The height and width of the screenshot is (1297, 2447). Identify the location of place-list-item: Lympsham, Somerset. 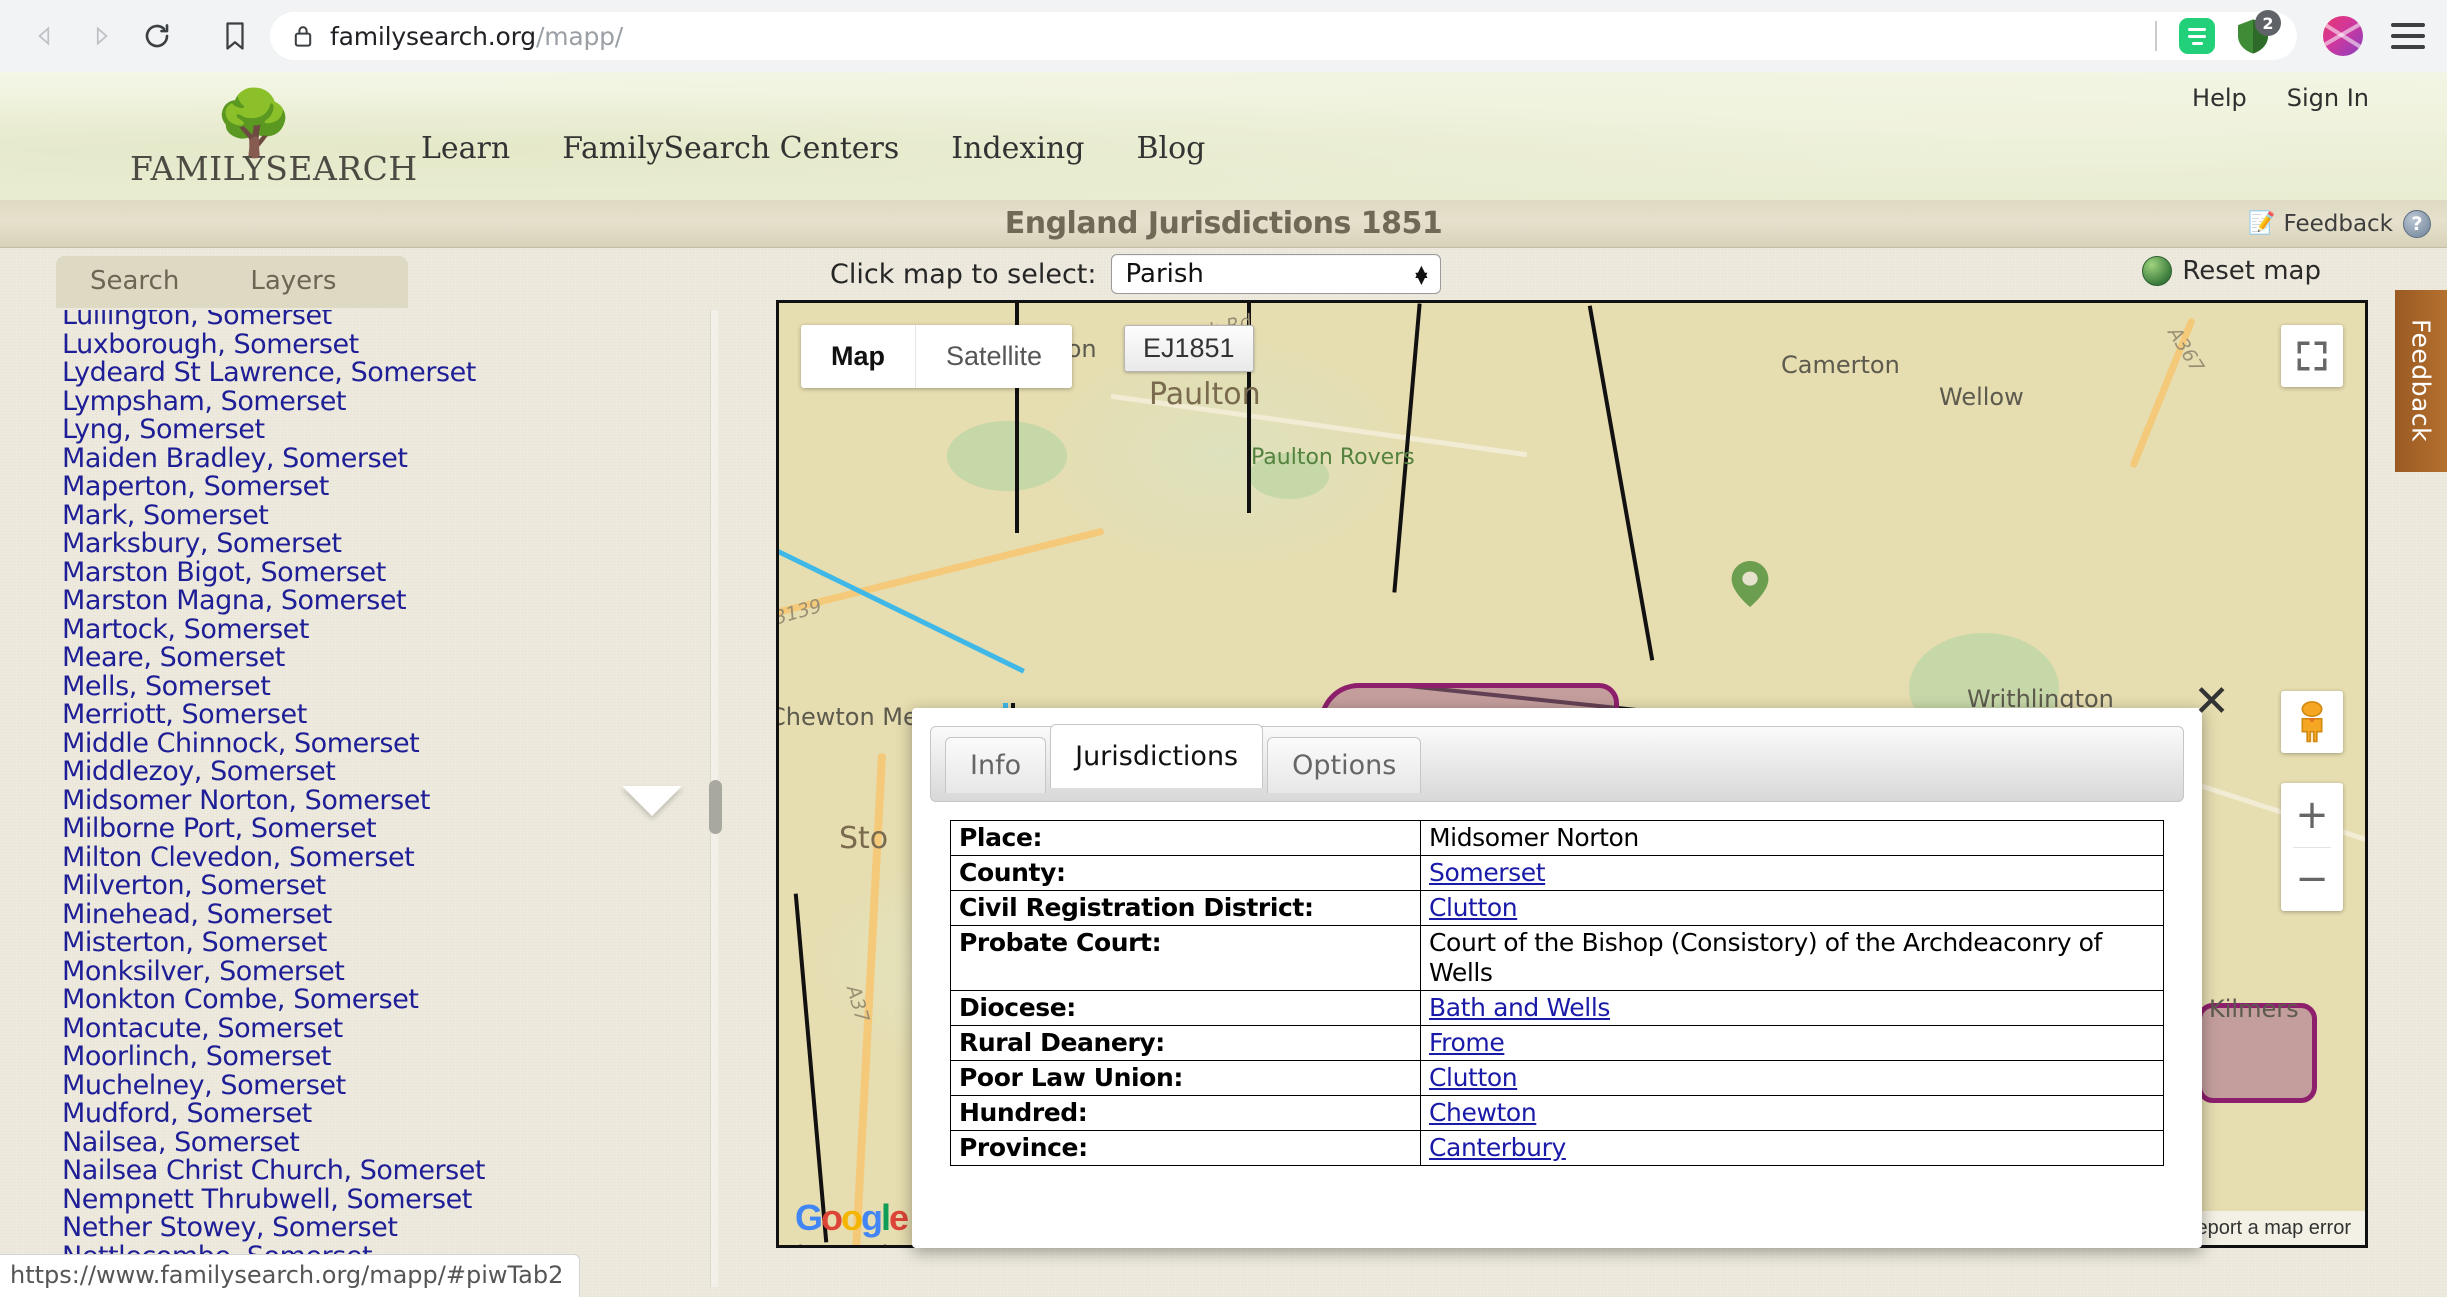
(376, 402).